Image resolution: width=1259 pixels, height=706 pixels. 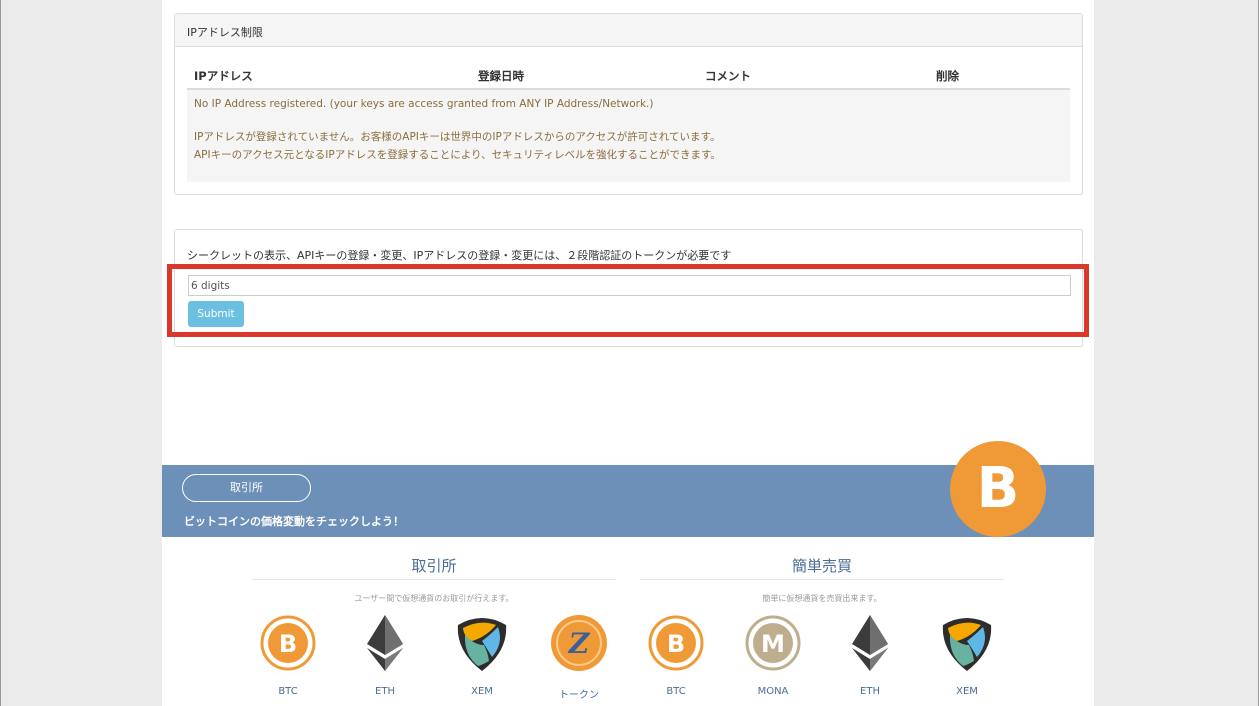 What do you see at coordinates (434, 566) in the screenshot?
I see `exchange-title: 取引所` at bounding box center [434, 566].